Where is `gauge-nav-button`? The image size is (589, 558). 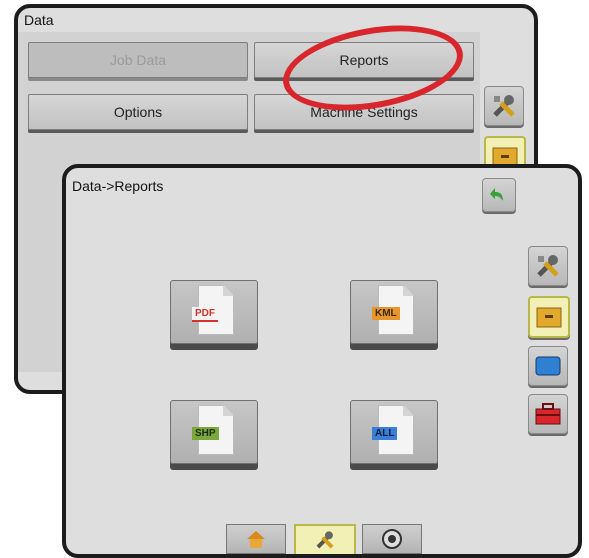 gauge-nav-button is located at coordinates (392, 539).